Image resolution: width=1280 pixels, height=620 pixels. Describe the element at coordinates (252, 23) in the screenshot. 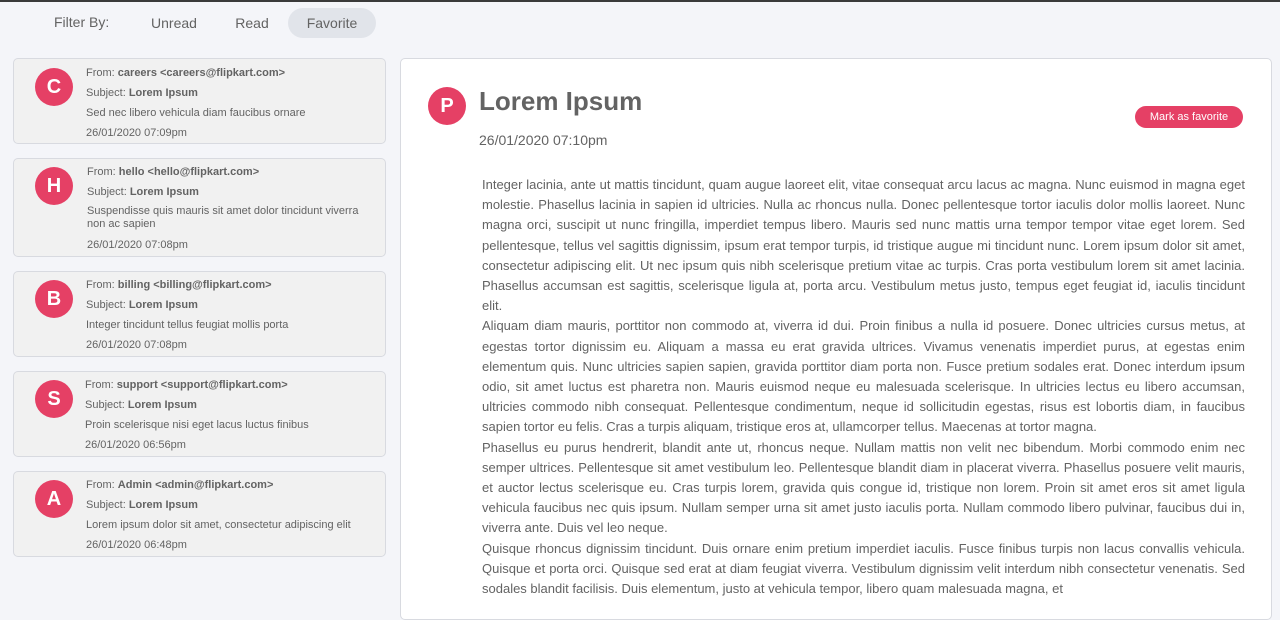

I see `filter-read-button: Read` at that location.